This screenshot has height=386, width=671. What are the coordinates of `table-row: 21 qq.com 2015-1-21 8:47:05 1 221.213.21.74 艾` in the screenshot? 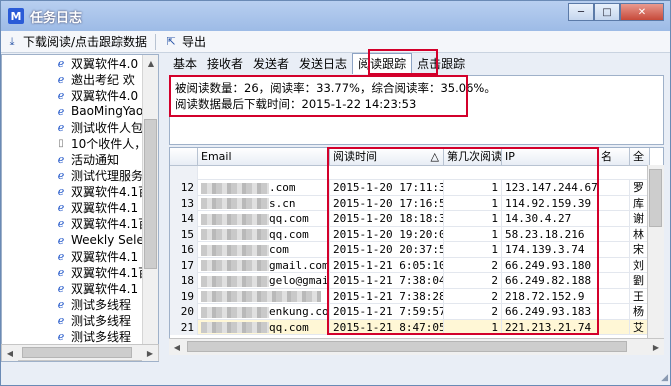 It's located at (410, 327).